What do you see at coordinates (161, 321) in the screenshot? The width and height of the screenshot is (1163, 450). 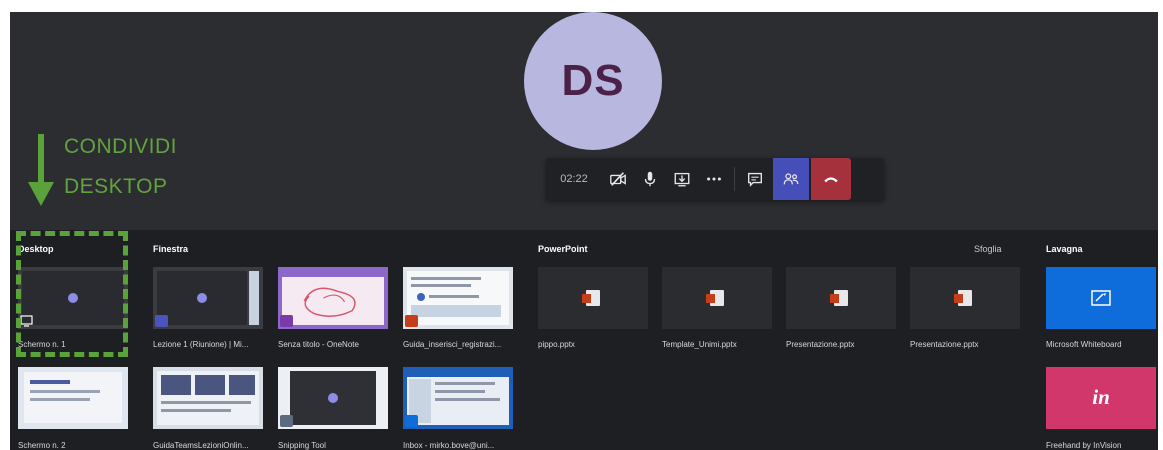 I see `teams-app-icon` at bounding box center [161, 321].